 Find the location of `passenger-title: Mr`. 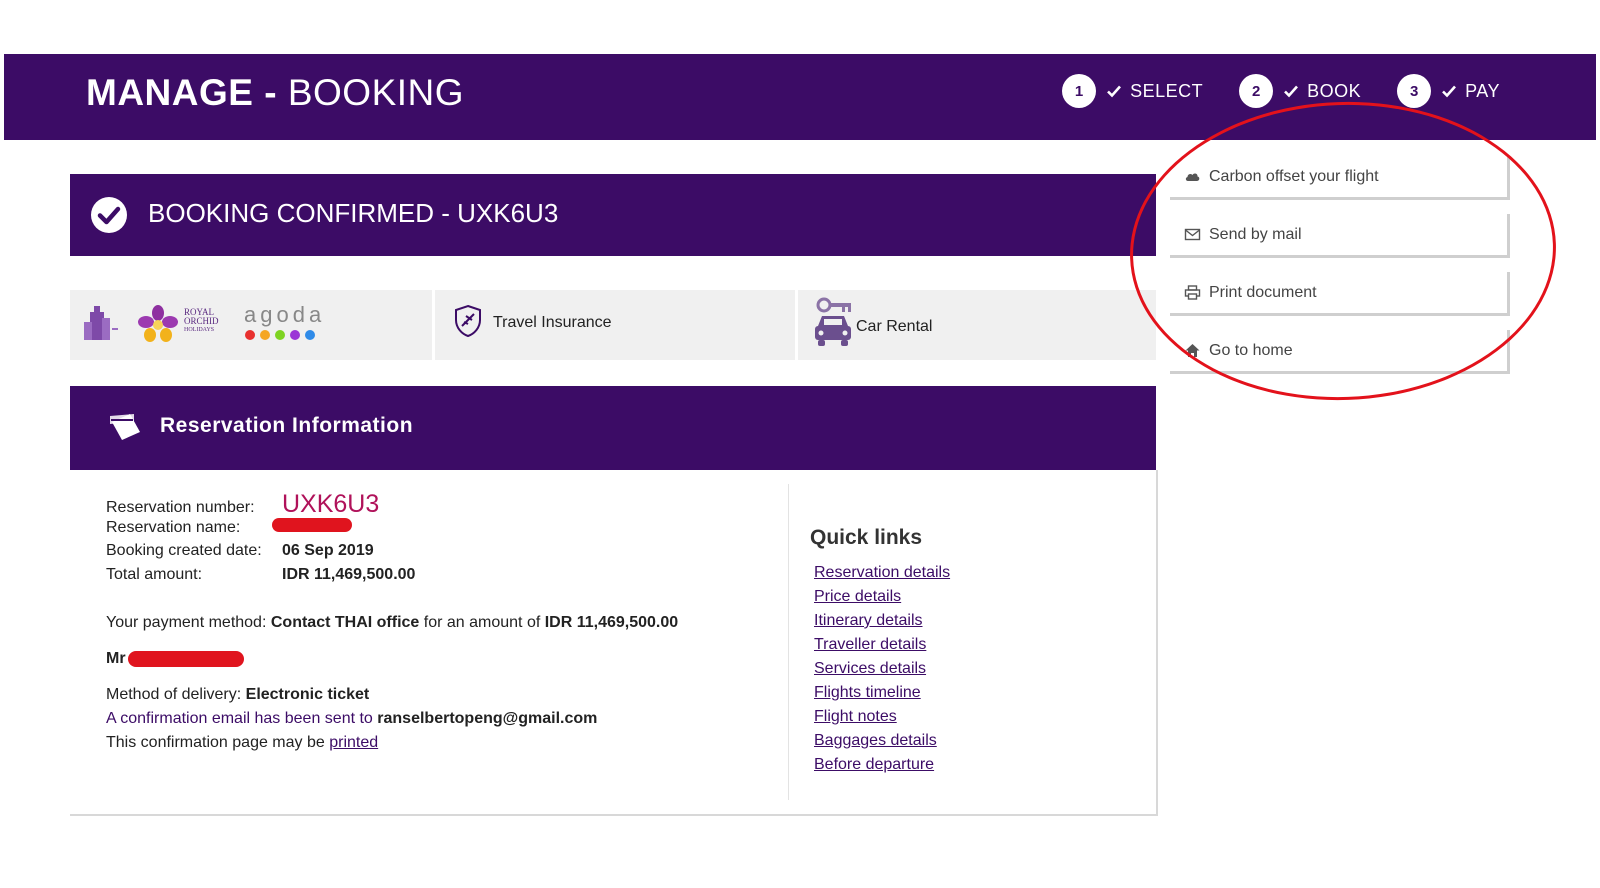

passenger-title: Mr is located at coordinates (116, 658).